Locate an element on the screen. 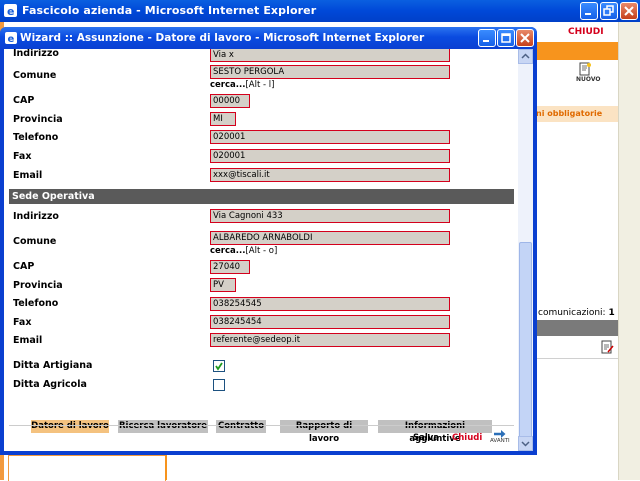 The image size is (640, 481). checkmark-icon is located at coordinates (219, 366).